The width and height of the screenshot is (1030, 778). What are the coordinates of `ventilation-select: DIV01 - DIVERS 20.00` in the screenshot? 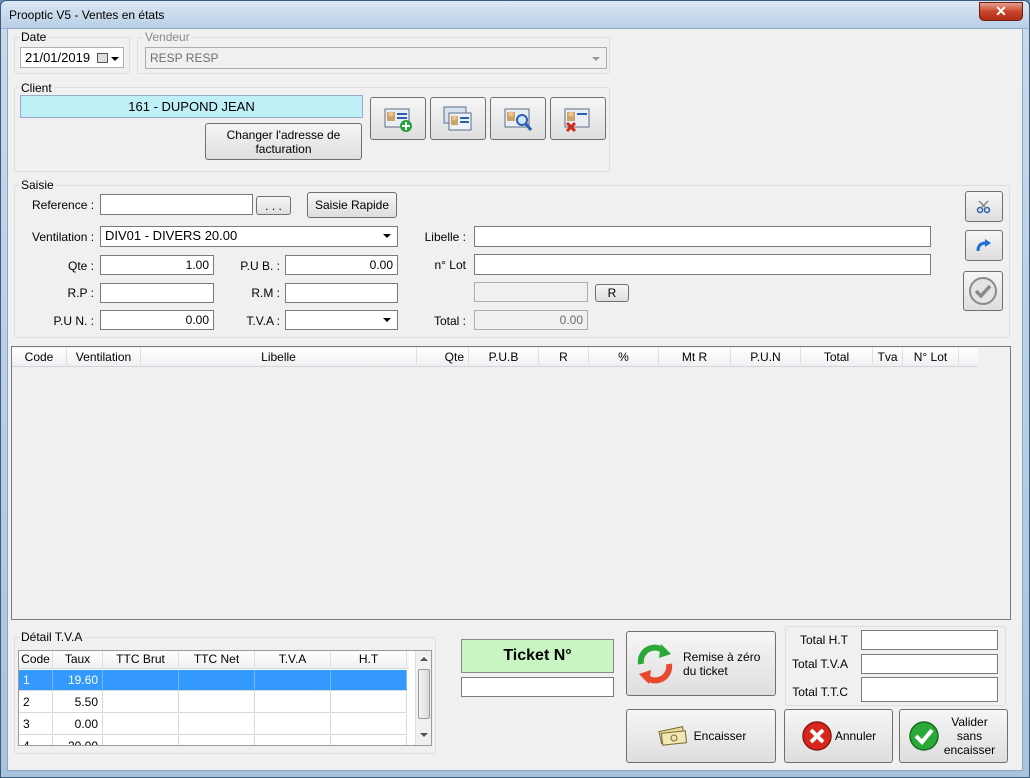 It's located at (249, 236).